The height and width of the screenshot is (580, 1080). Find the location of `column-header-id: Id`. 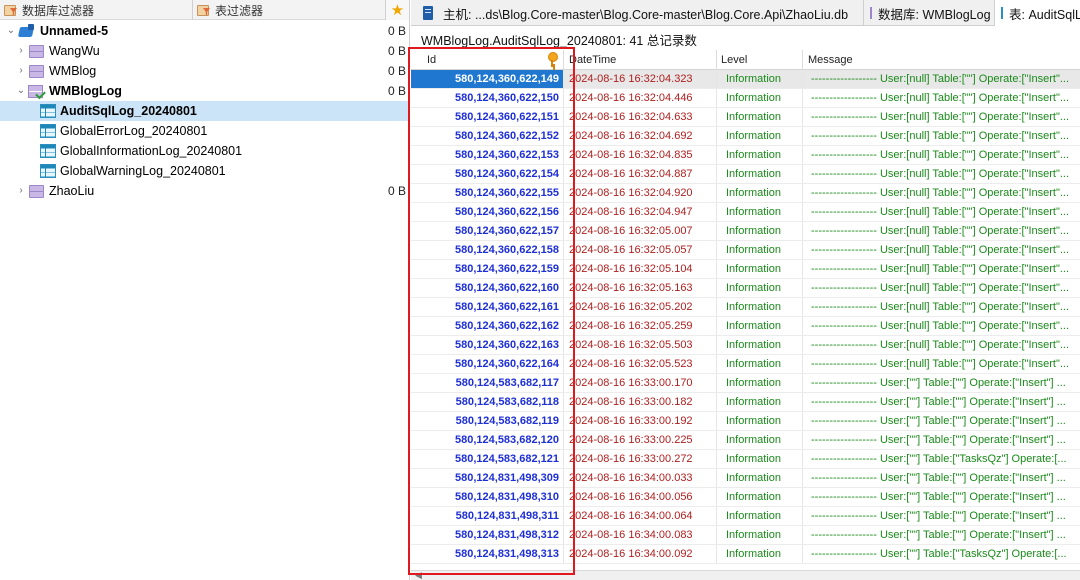

column-header-id: Id is located at coordinates (487, 60).